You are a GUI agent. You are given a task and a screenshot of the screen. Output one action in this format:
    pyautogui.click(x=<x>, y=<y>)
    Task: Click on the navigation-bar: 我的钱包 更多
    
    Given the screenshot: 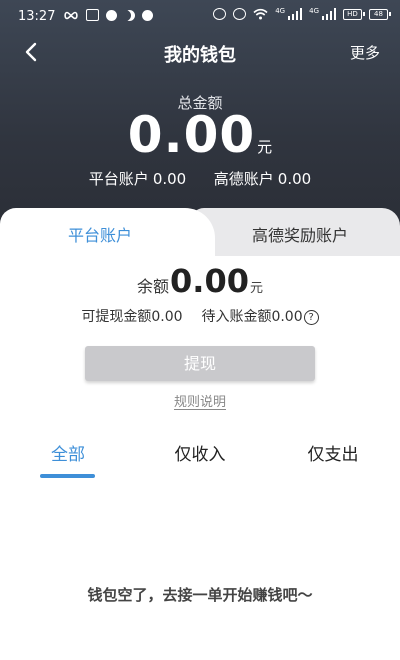 What is the action you would take?
    pyautogui.click(x=200, y=52)
    